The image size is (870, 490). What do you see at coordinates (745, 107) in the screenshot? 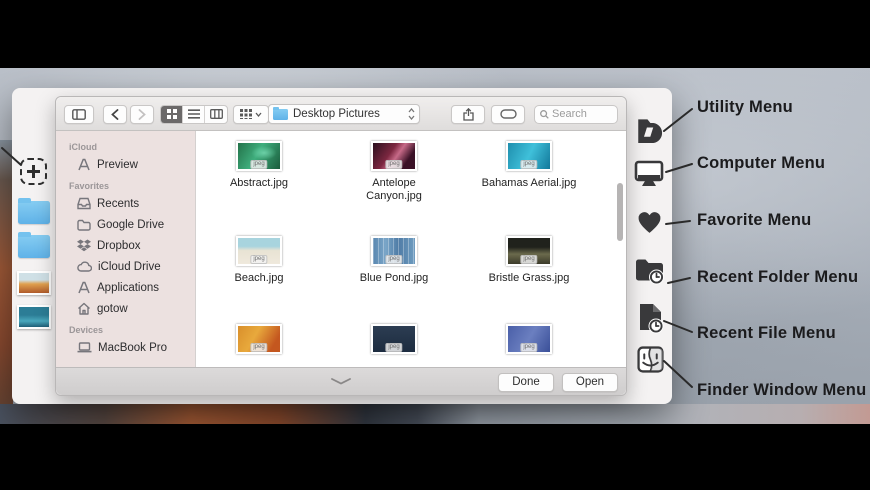
I see `annotation-utility-menu: Utility Menu` at bounding box center [745, 107].